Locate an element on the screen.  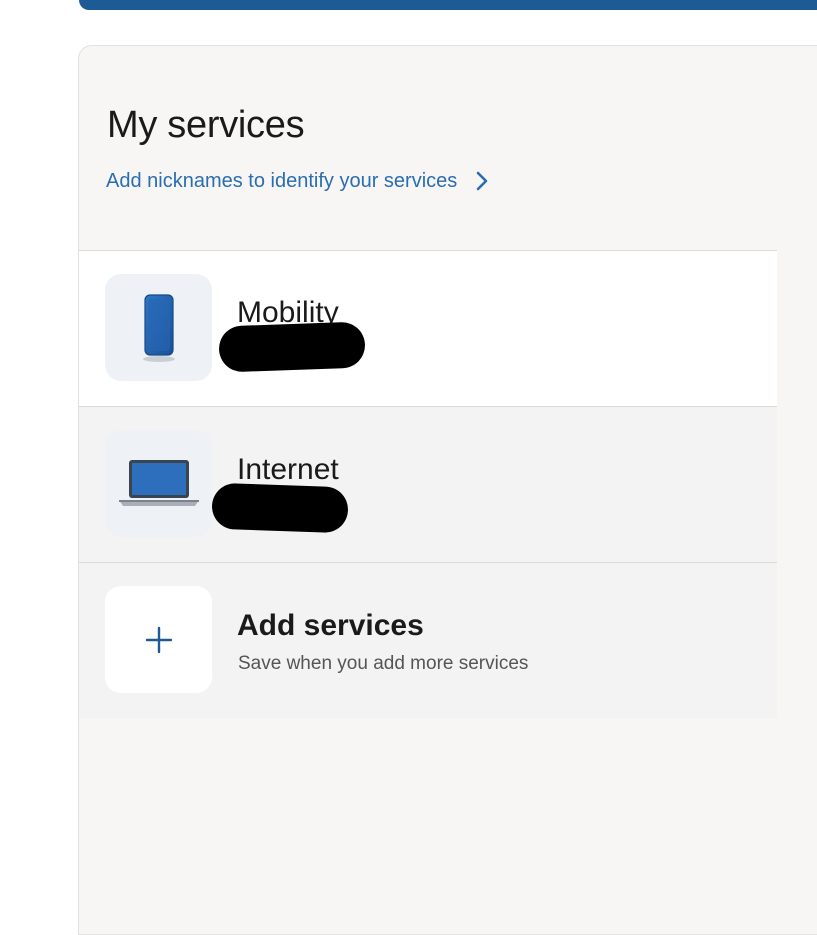
mobility-tile is located at coordinates (158, 327).